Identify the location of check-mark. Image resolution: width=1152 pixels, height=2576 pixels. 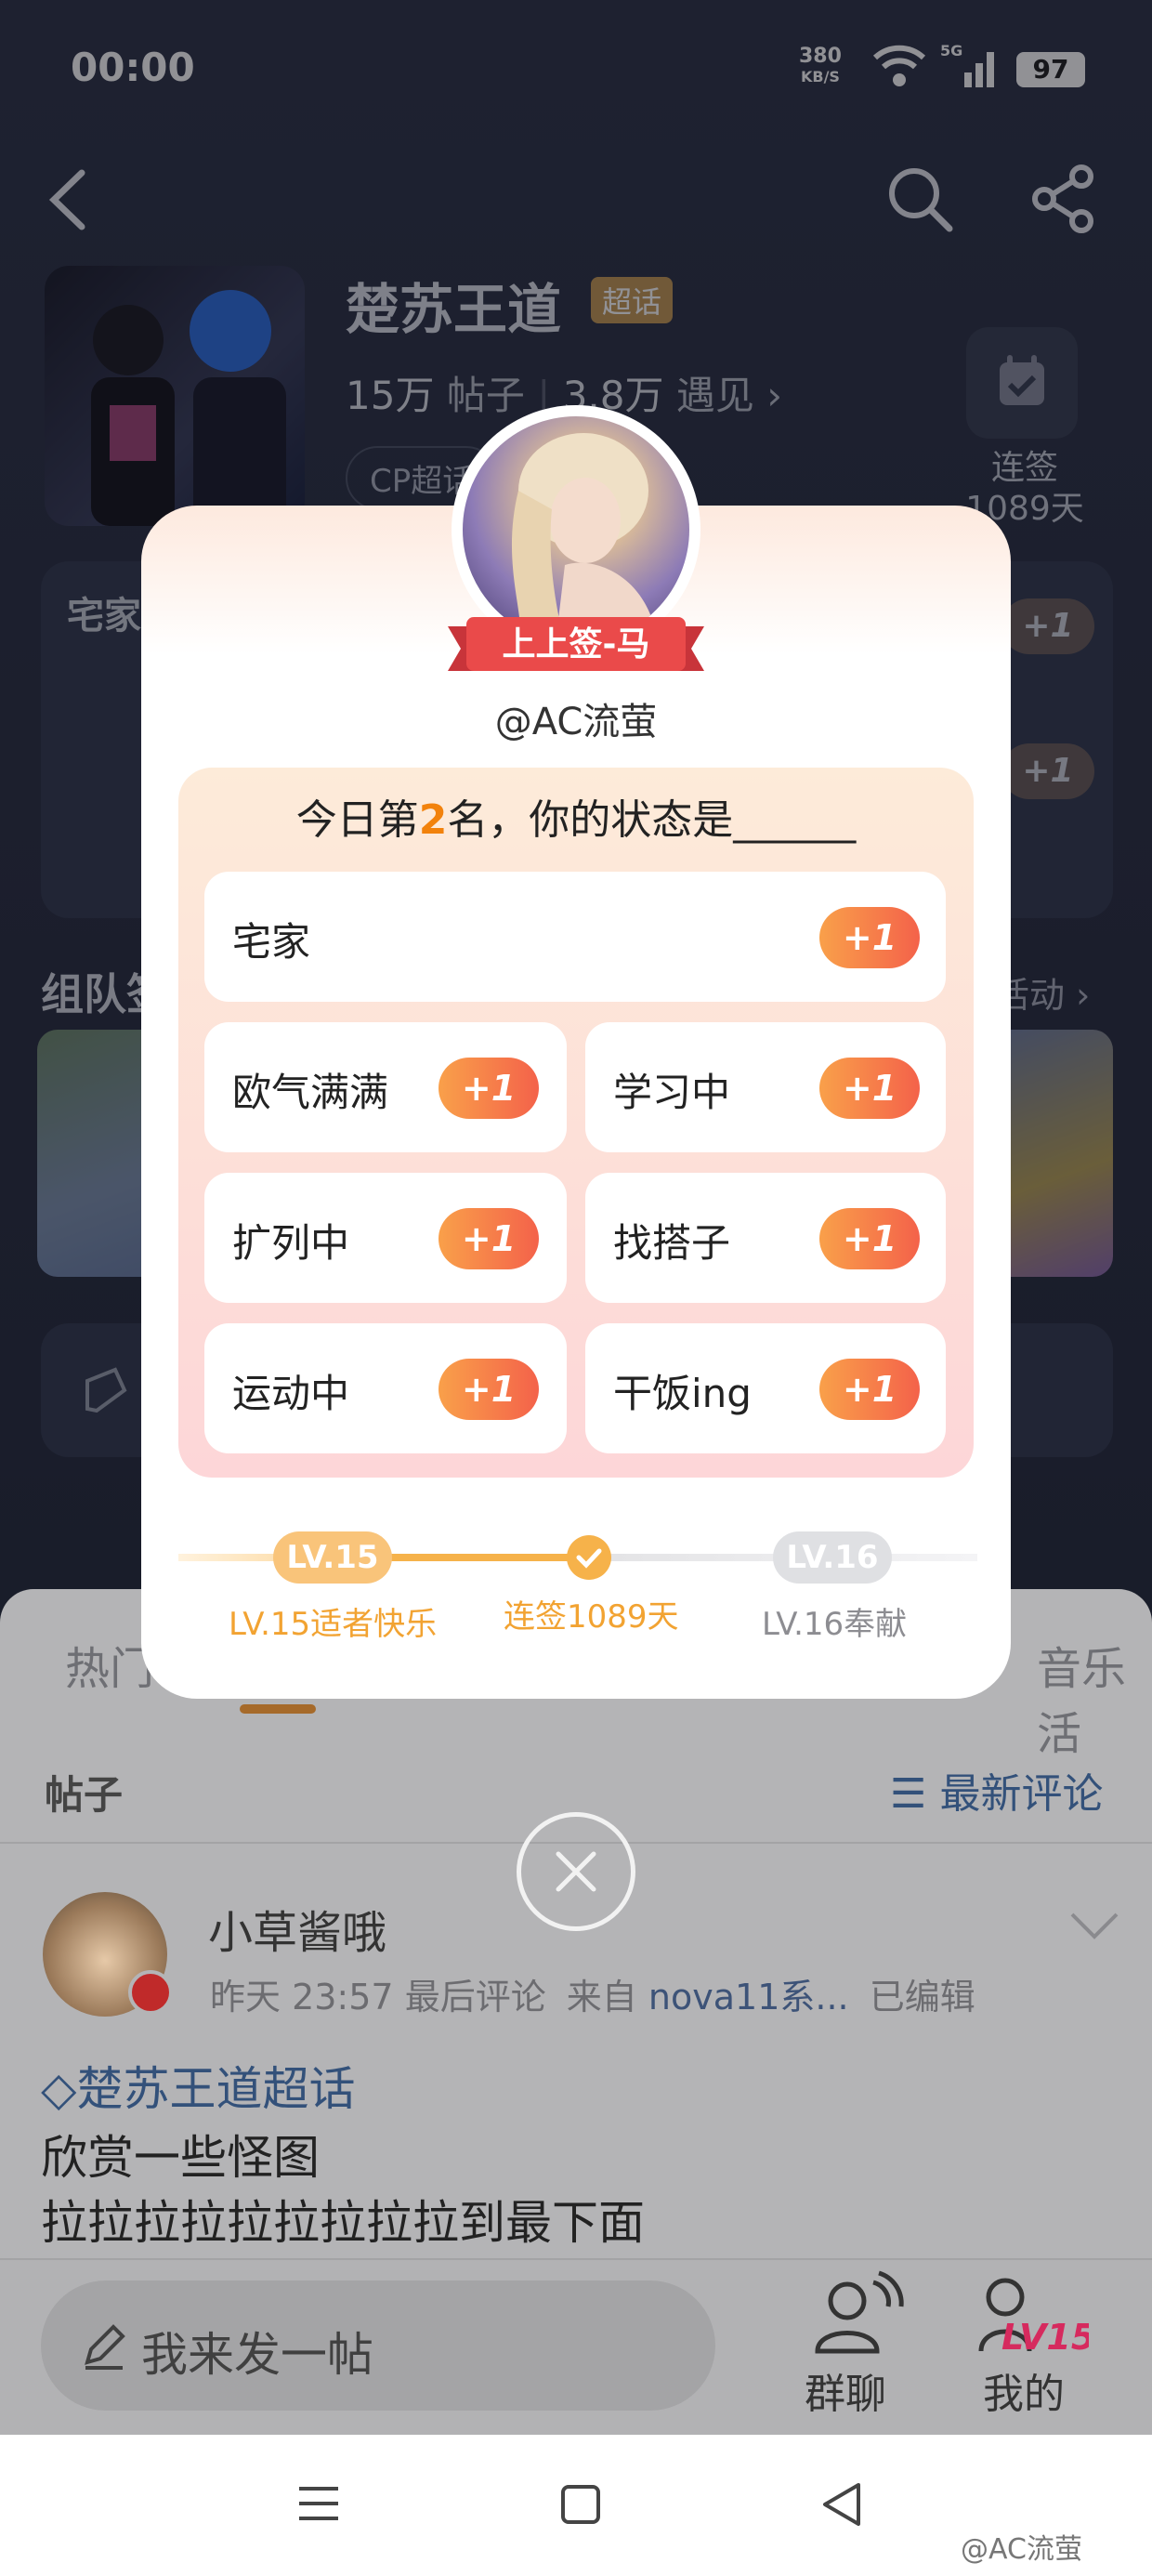
(589, 1558).